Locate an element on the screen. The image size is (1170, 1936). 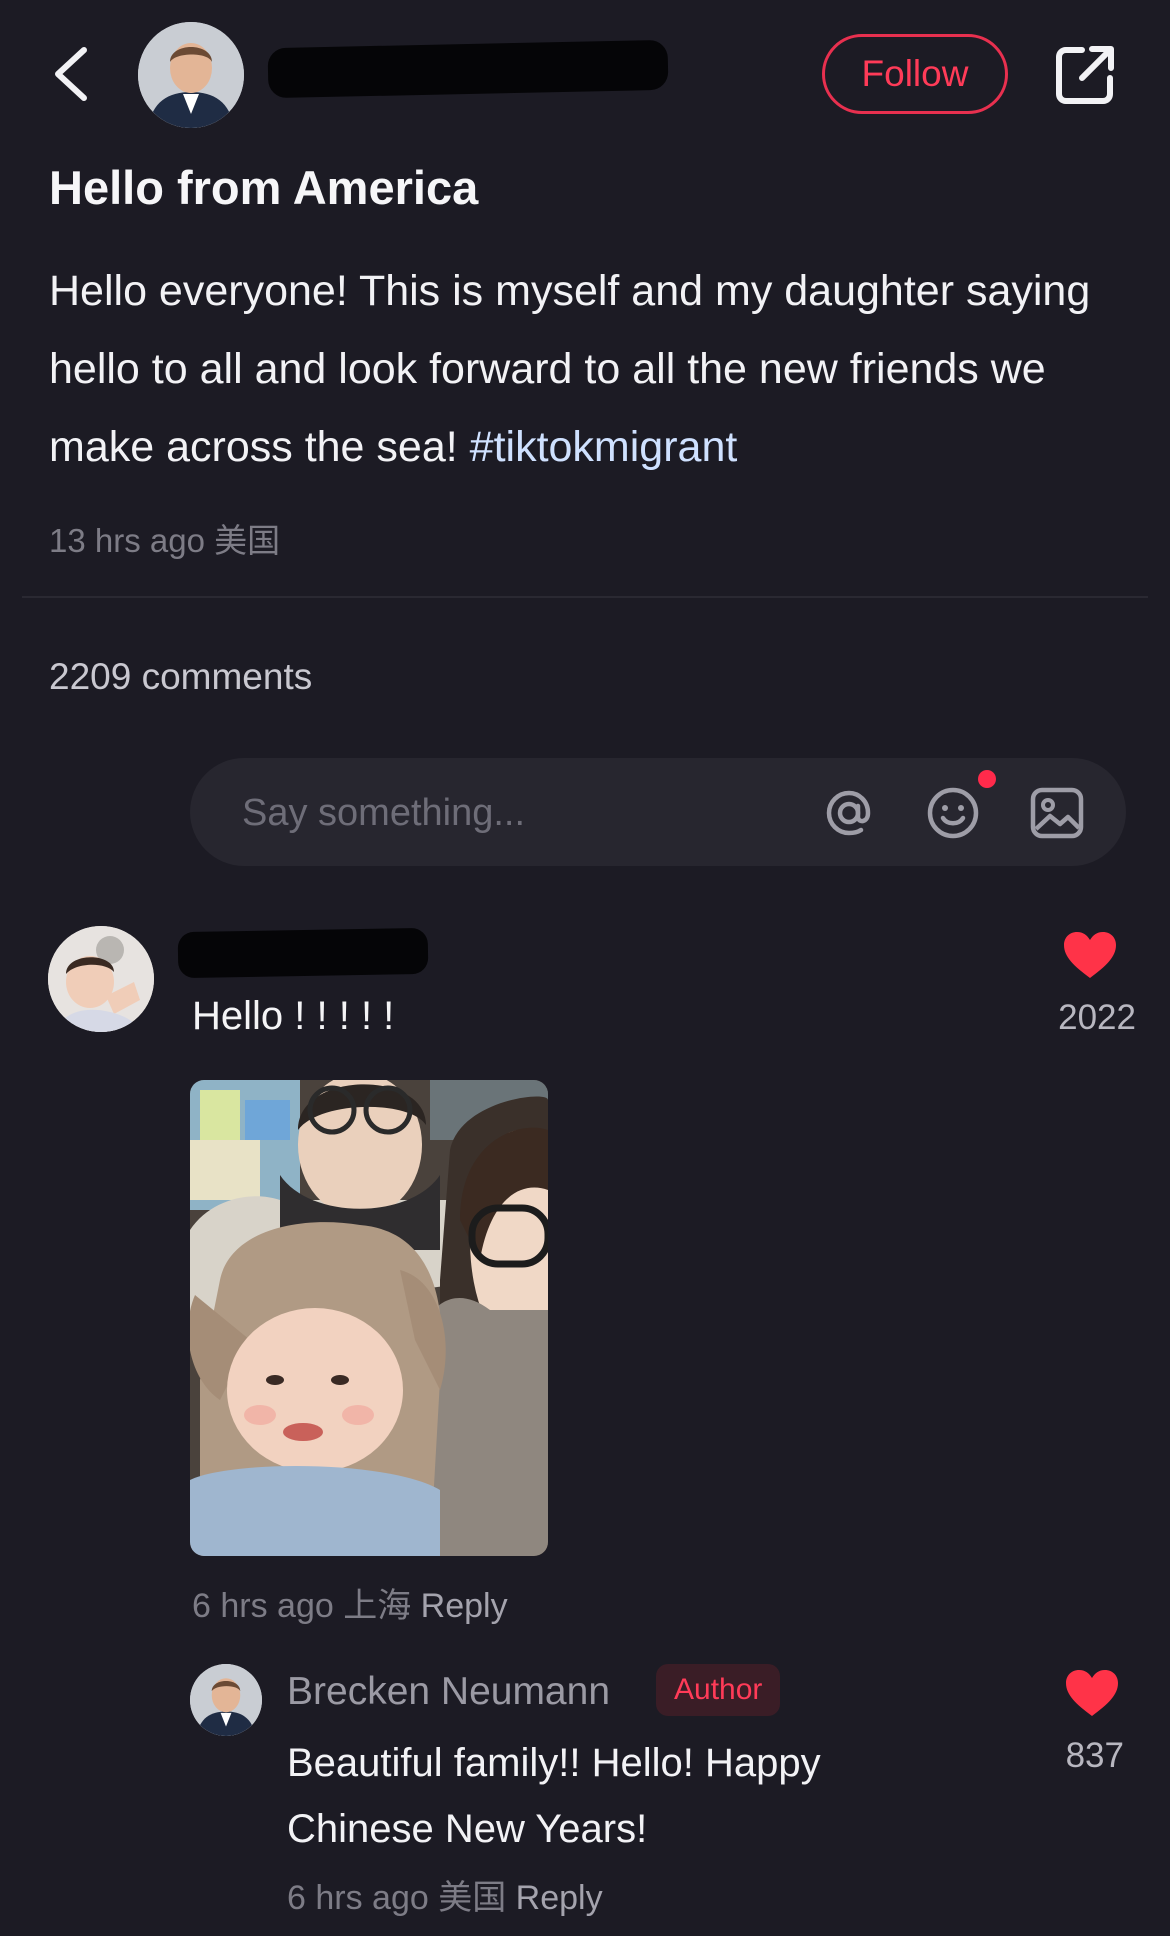
comment-meta: 6 hrs ago 上海 Reply is located at coordinates (350, 1602).